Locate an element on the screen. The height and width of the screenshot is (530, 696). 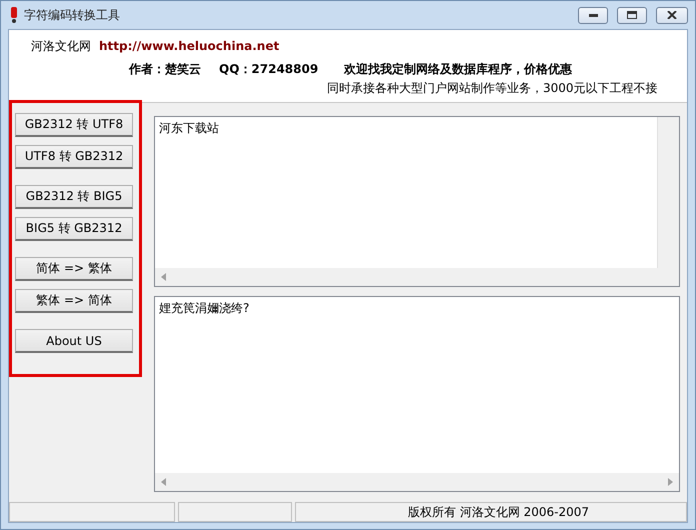
site-url: http://www.heluochina.net is located at coordinates (189, 46).